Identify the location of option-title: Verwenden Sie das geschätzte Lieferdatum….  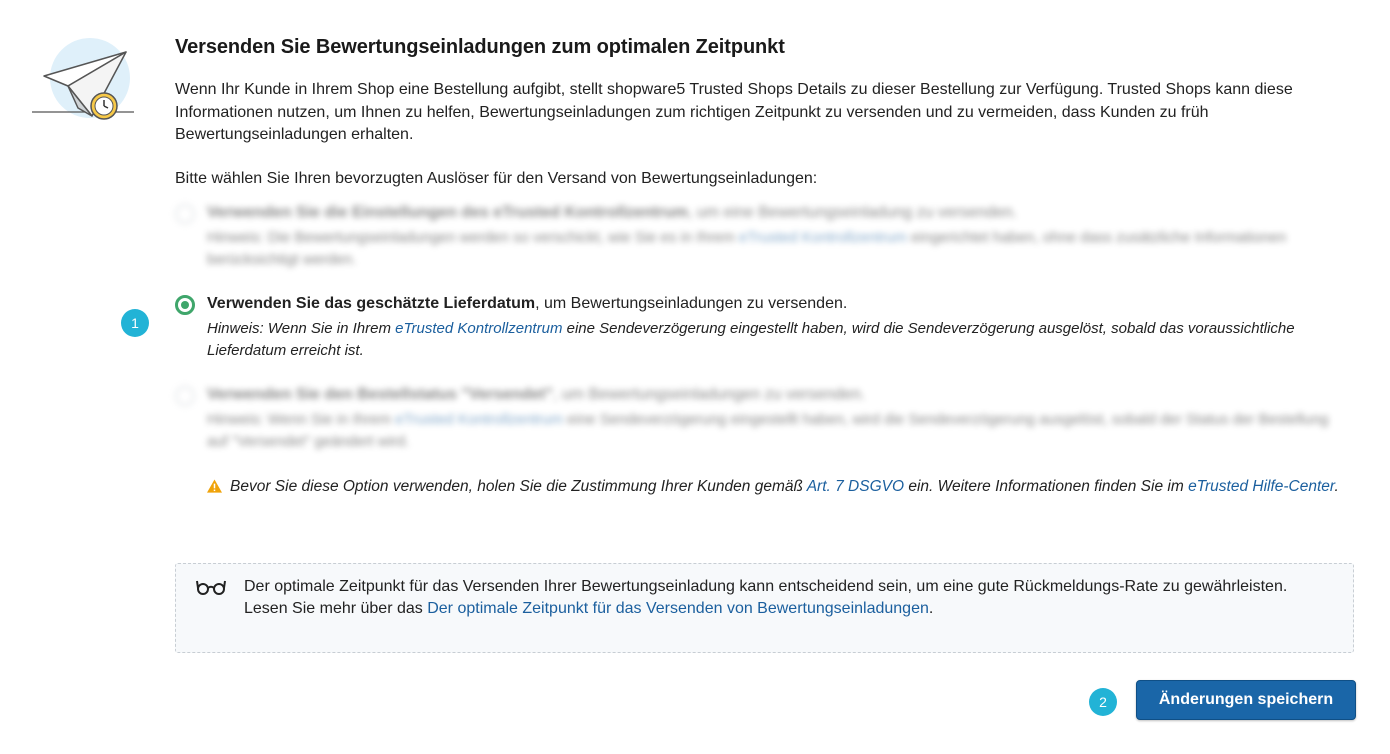
(778, 304).